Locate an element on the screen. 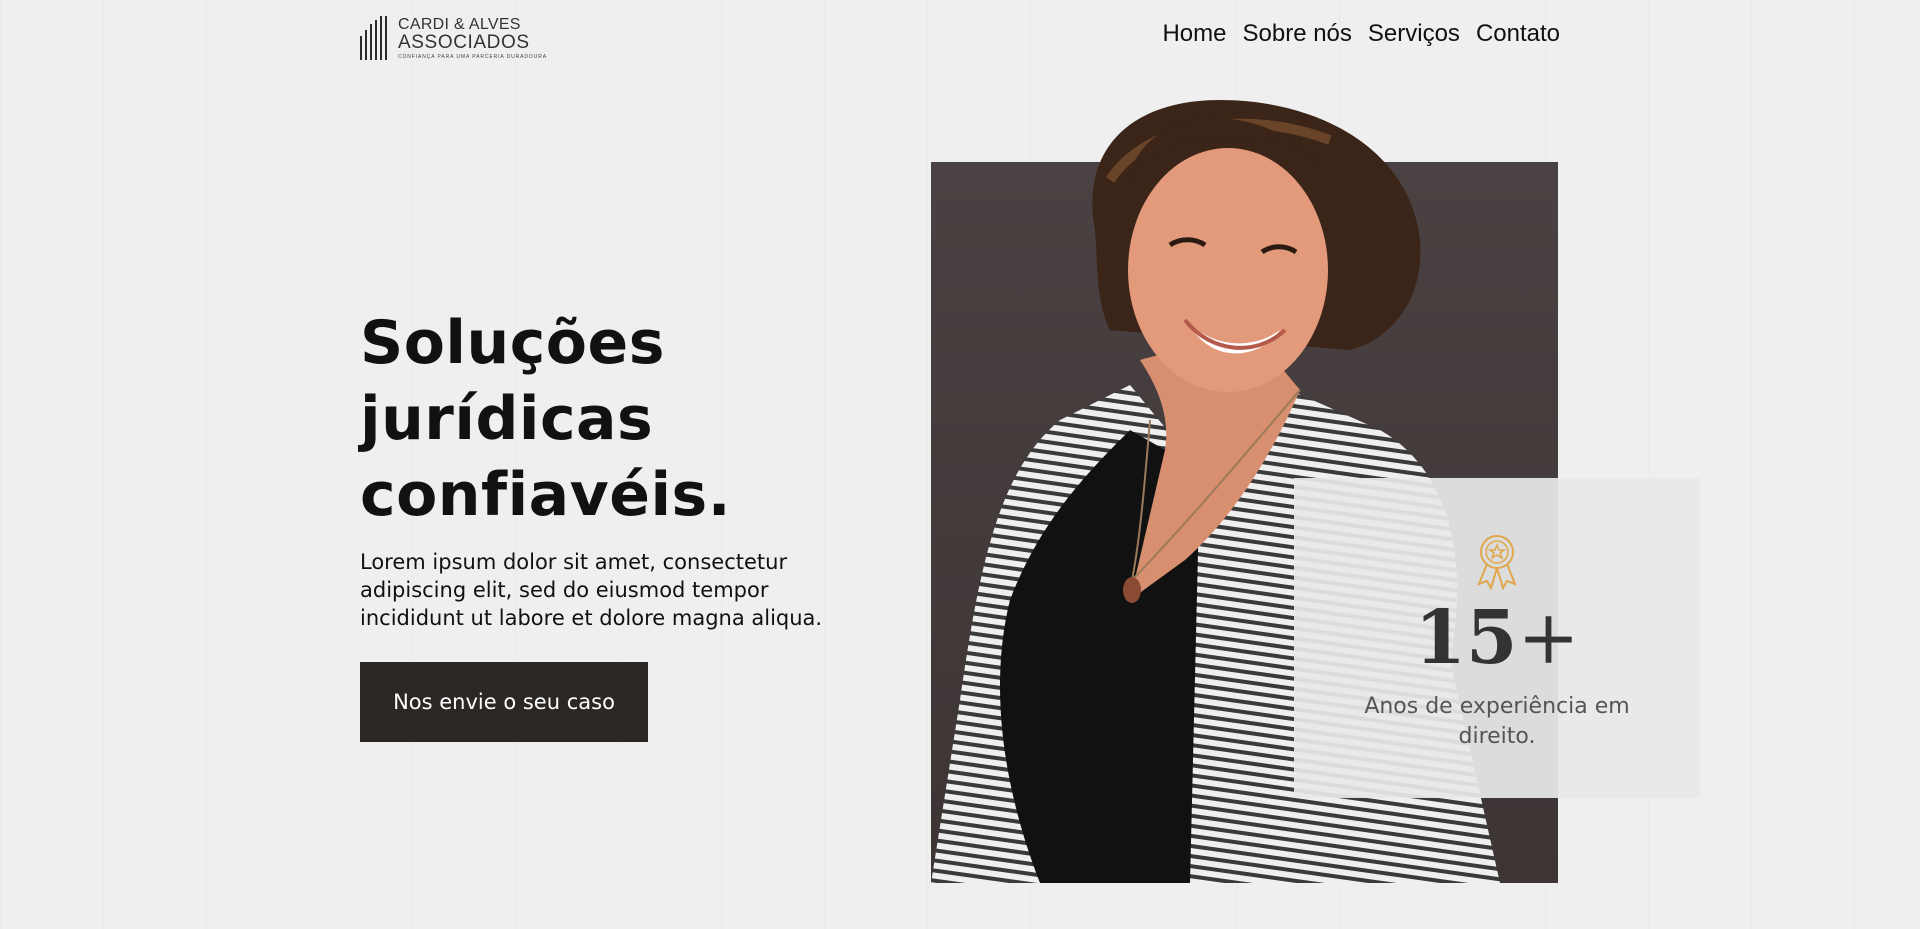 This screenshot has width=1920, height=929. experience-number-suffix: + is located at coordinates (1548, 638).